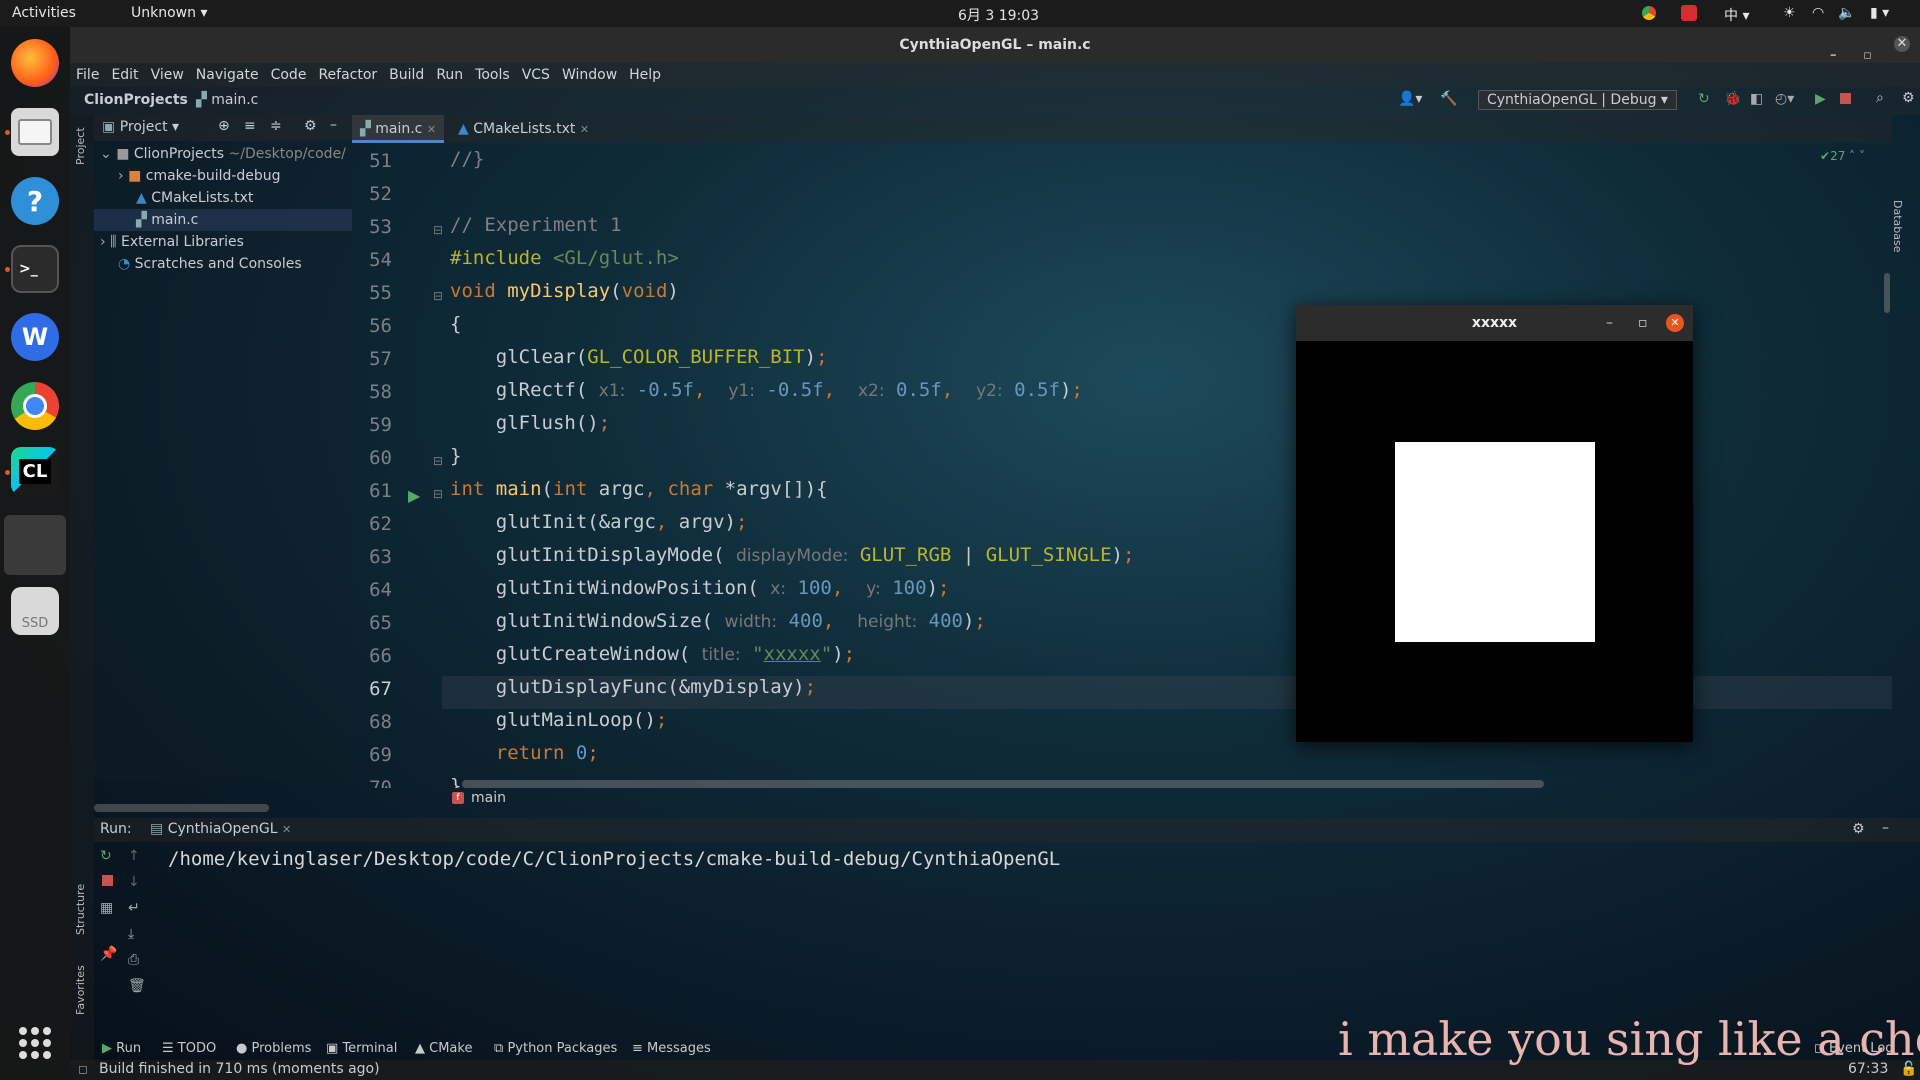  Describe the element at coordinates (645, 73) in the screenshot. I see `menu-help: Help` at that location.